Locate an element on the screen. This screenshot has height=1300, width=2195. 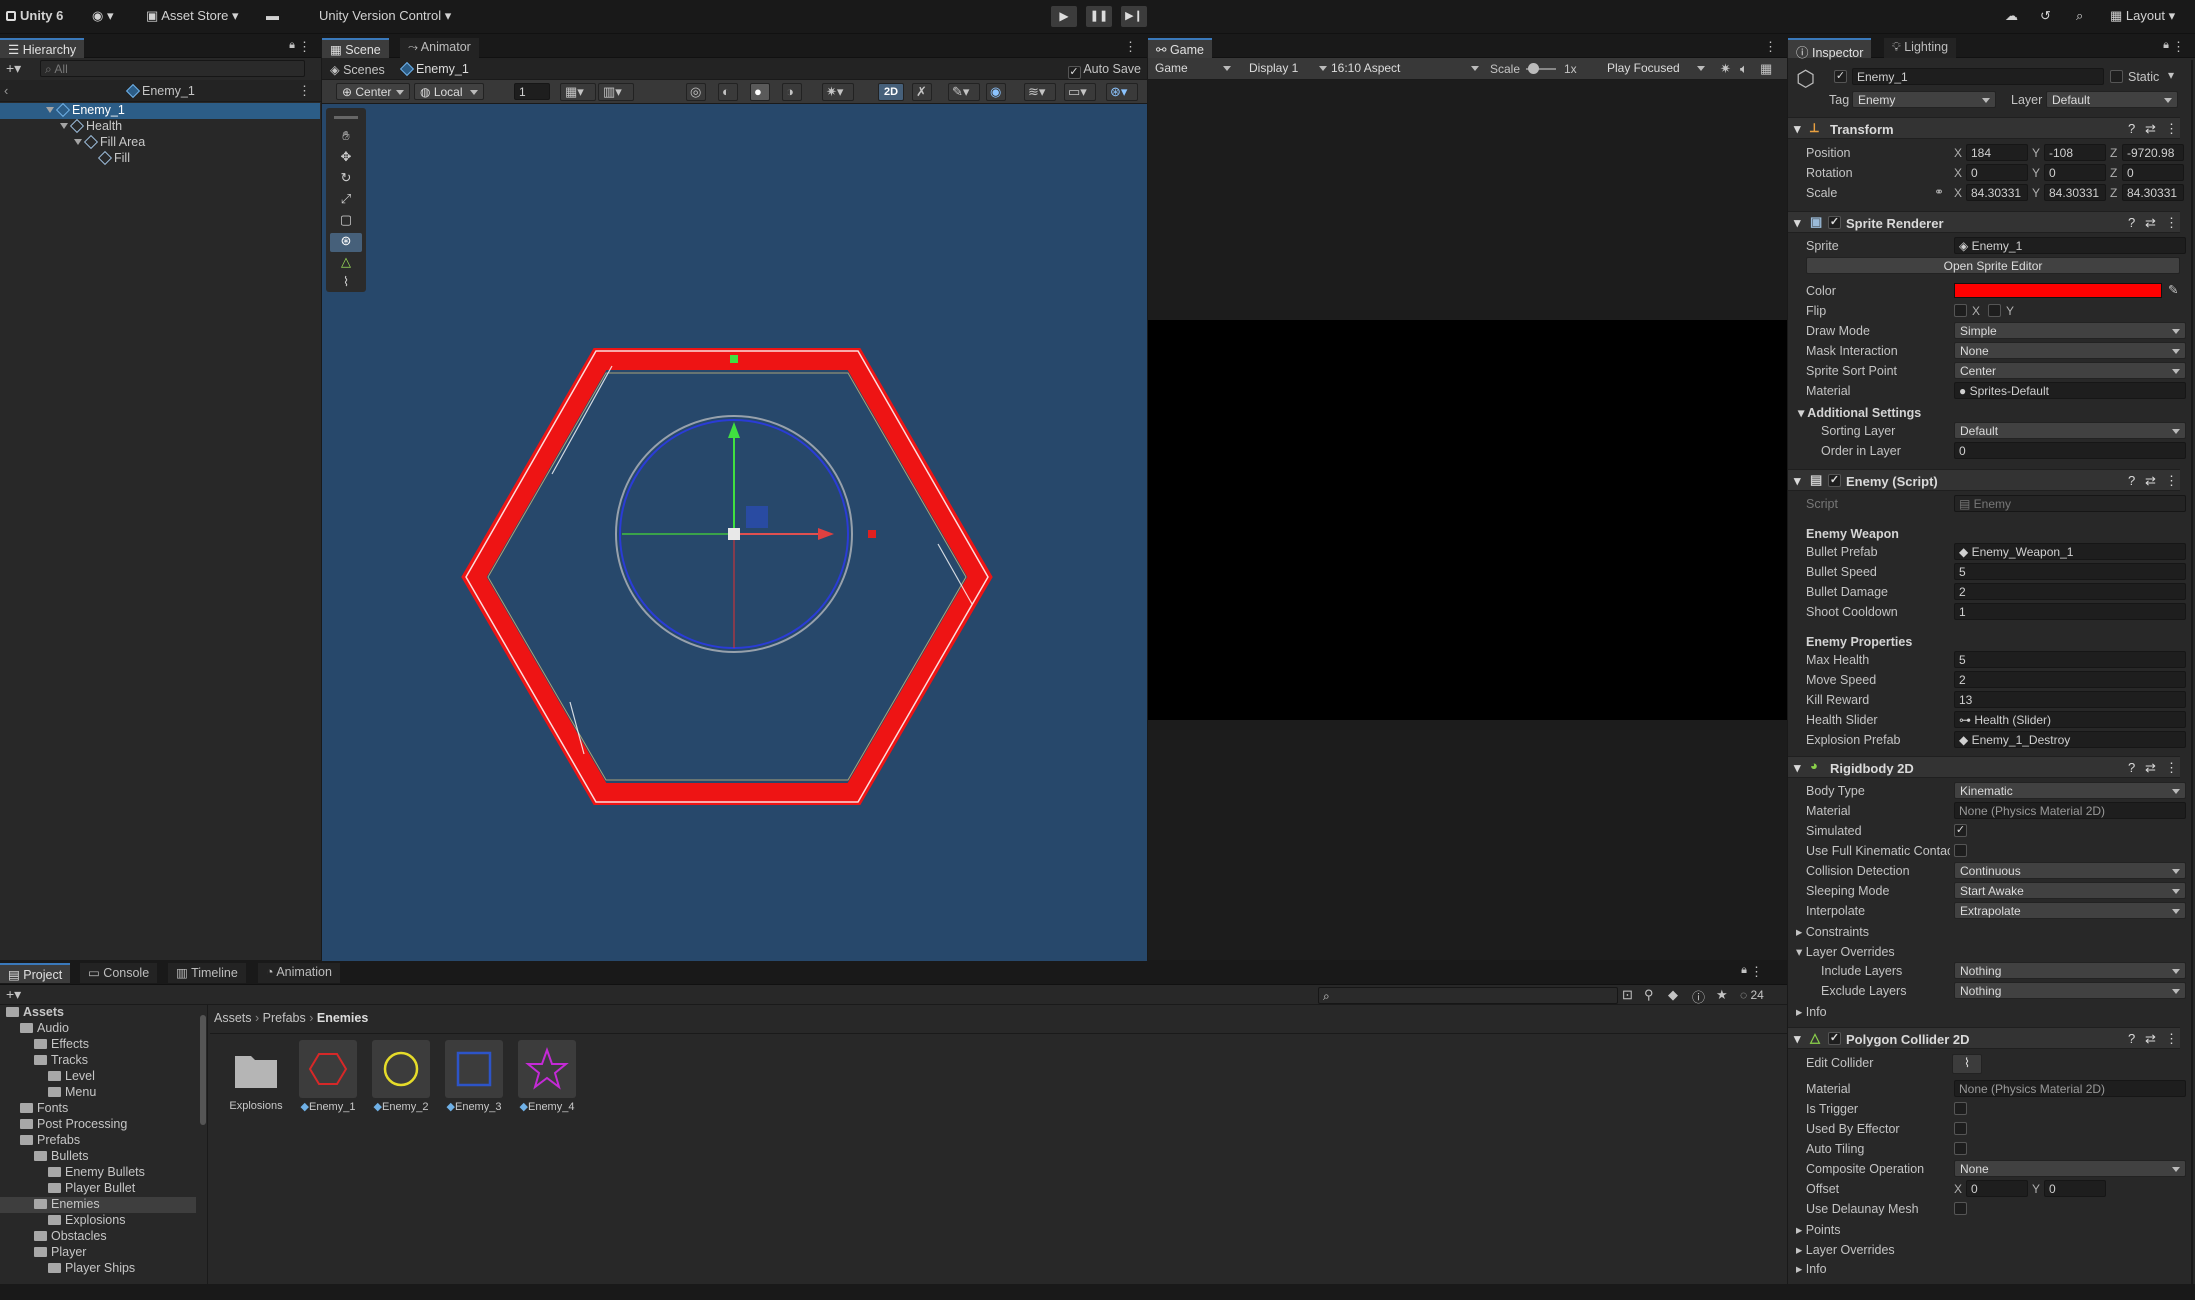
bullet-speed-field: 5 is located at coordinates (2070, 571).